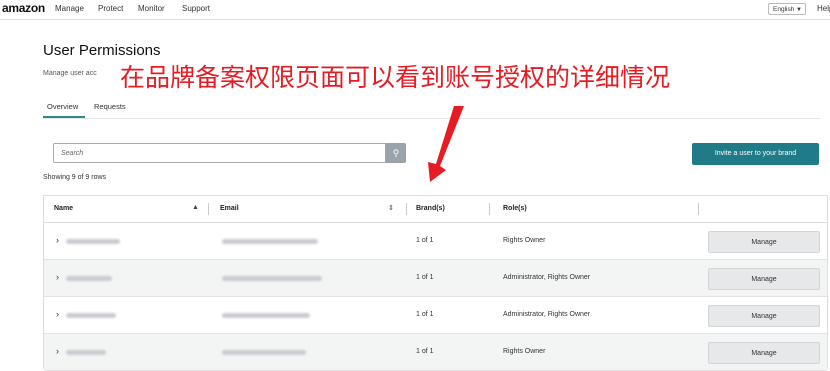 Image resolution: width=830 pixels, height=371 pixels. What do you see at coordinates (430, 208) in the screenshot?
I see `column-header-brands: Brand(s)` at bounding box center [430, 208].